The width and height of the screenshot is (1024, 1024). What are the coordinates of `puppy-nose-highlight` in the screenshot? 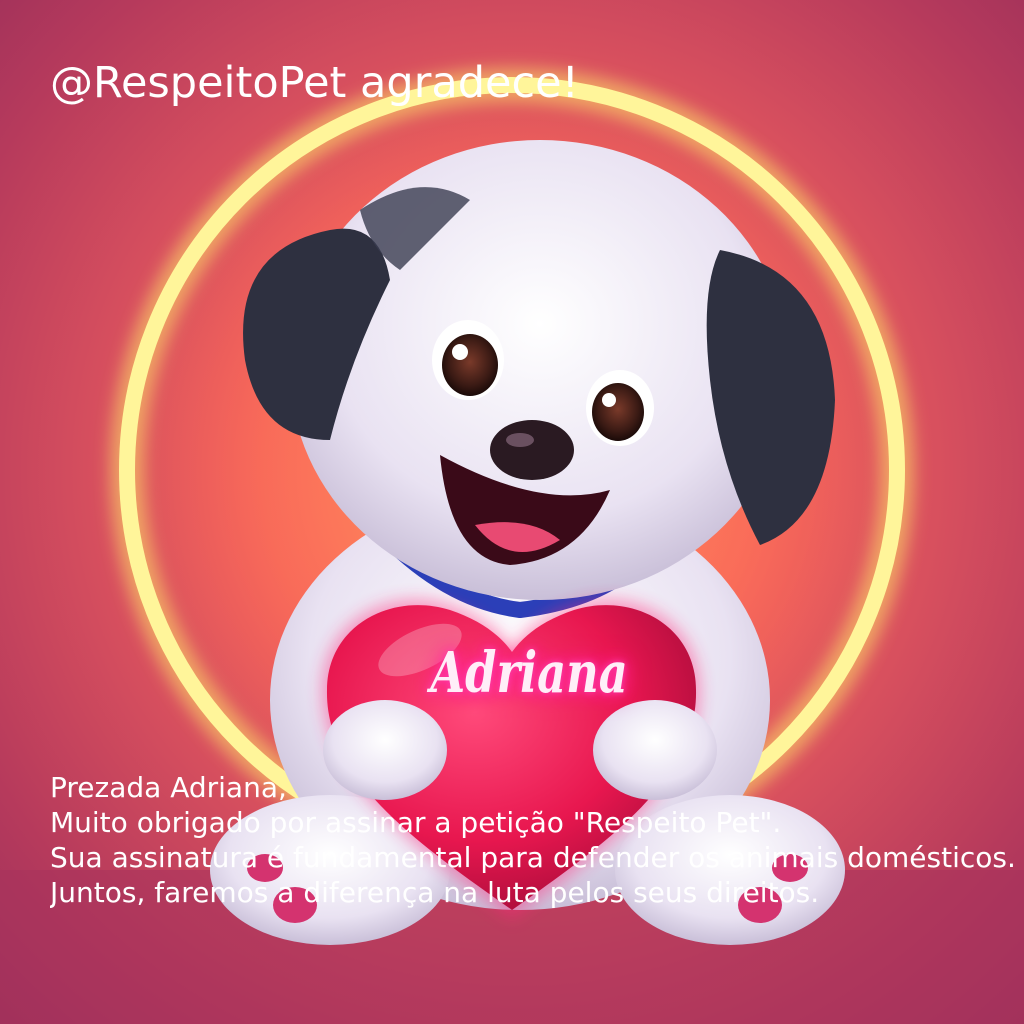 It's located at (520, 440).